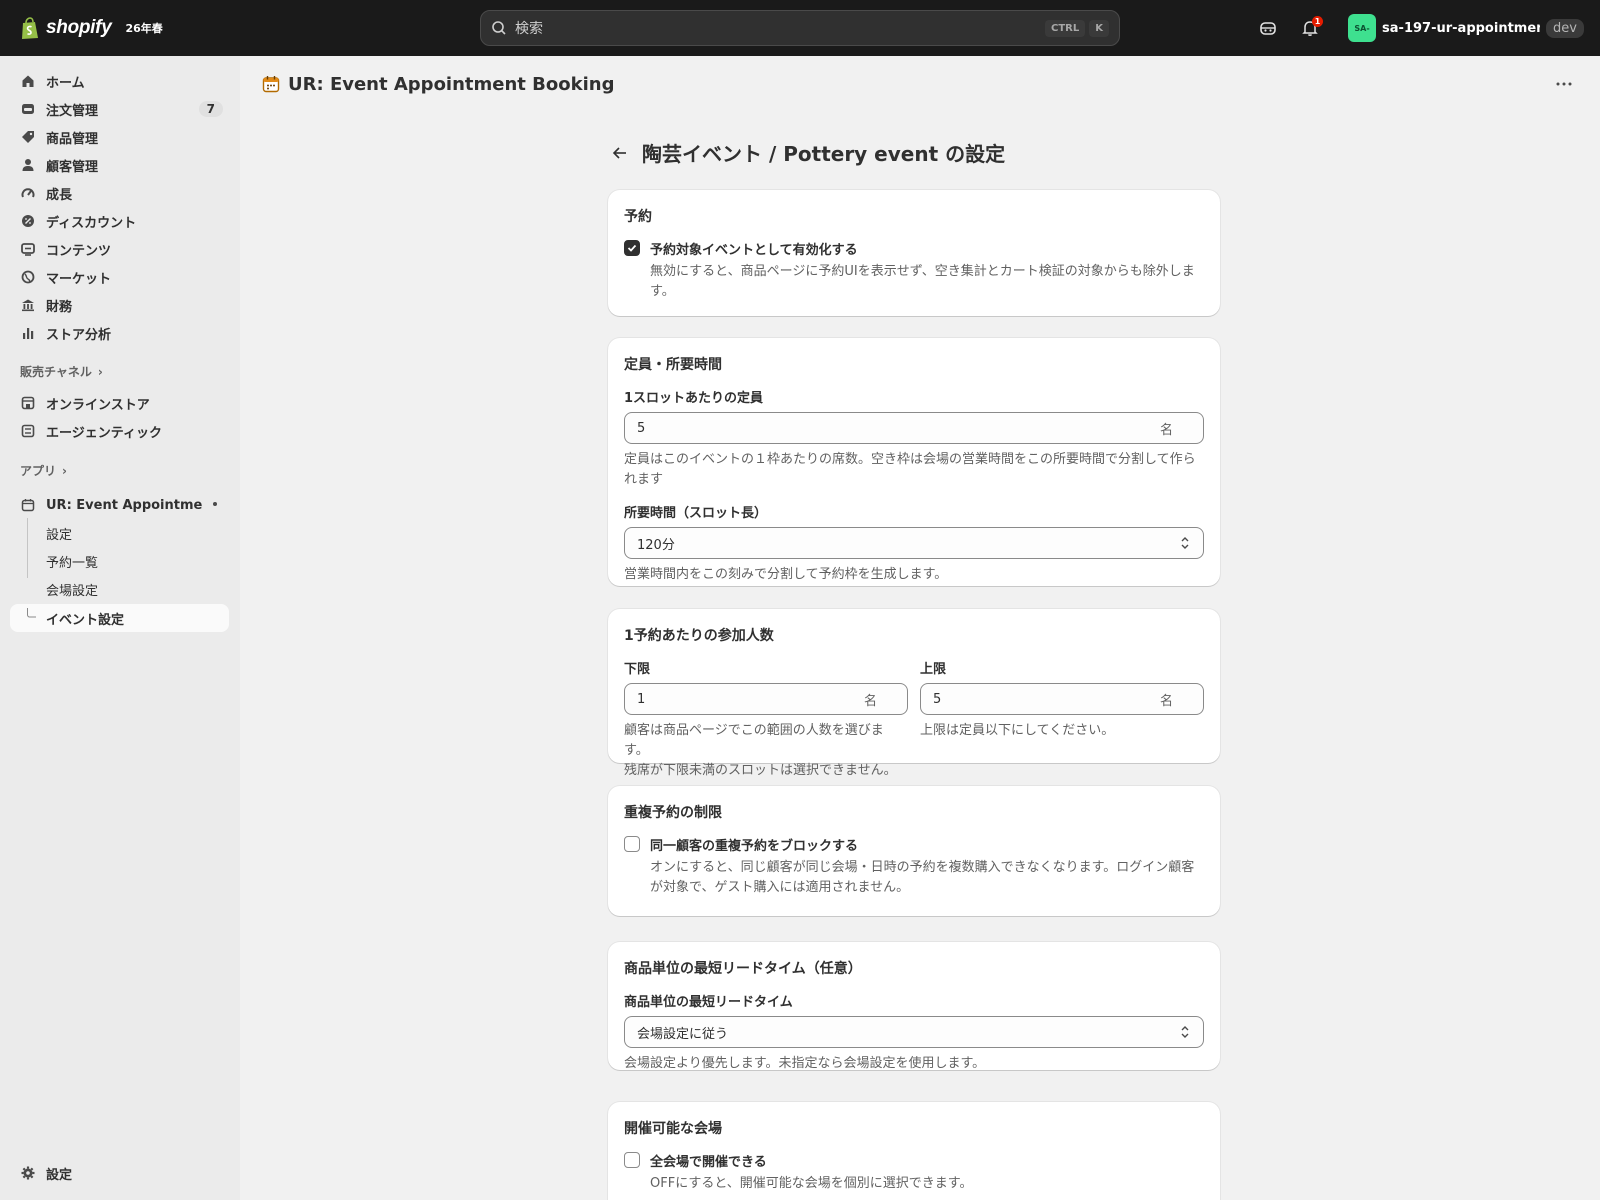  What do you see at coordinates (1166, 701) in the screenshot?
I see `max-party-suffix: 名` at bounding box center [1166, 701].